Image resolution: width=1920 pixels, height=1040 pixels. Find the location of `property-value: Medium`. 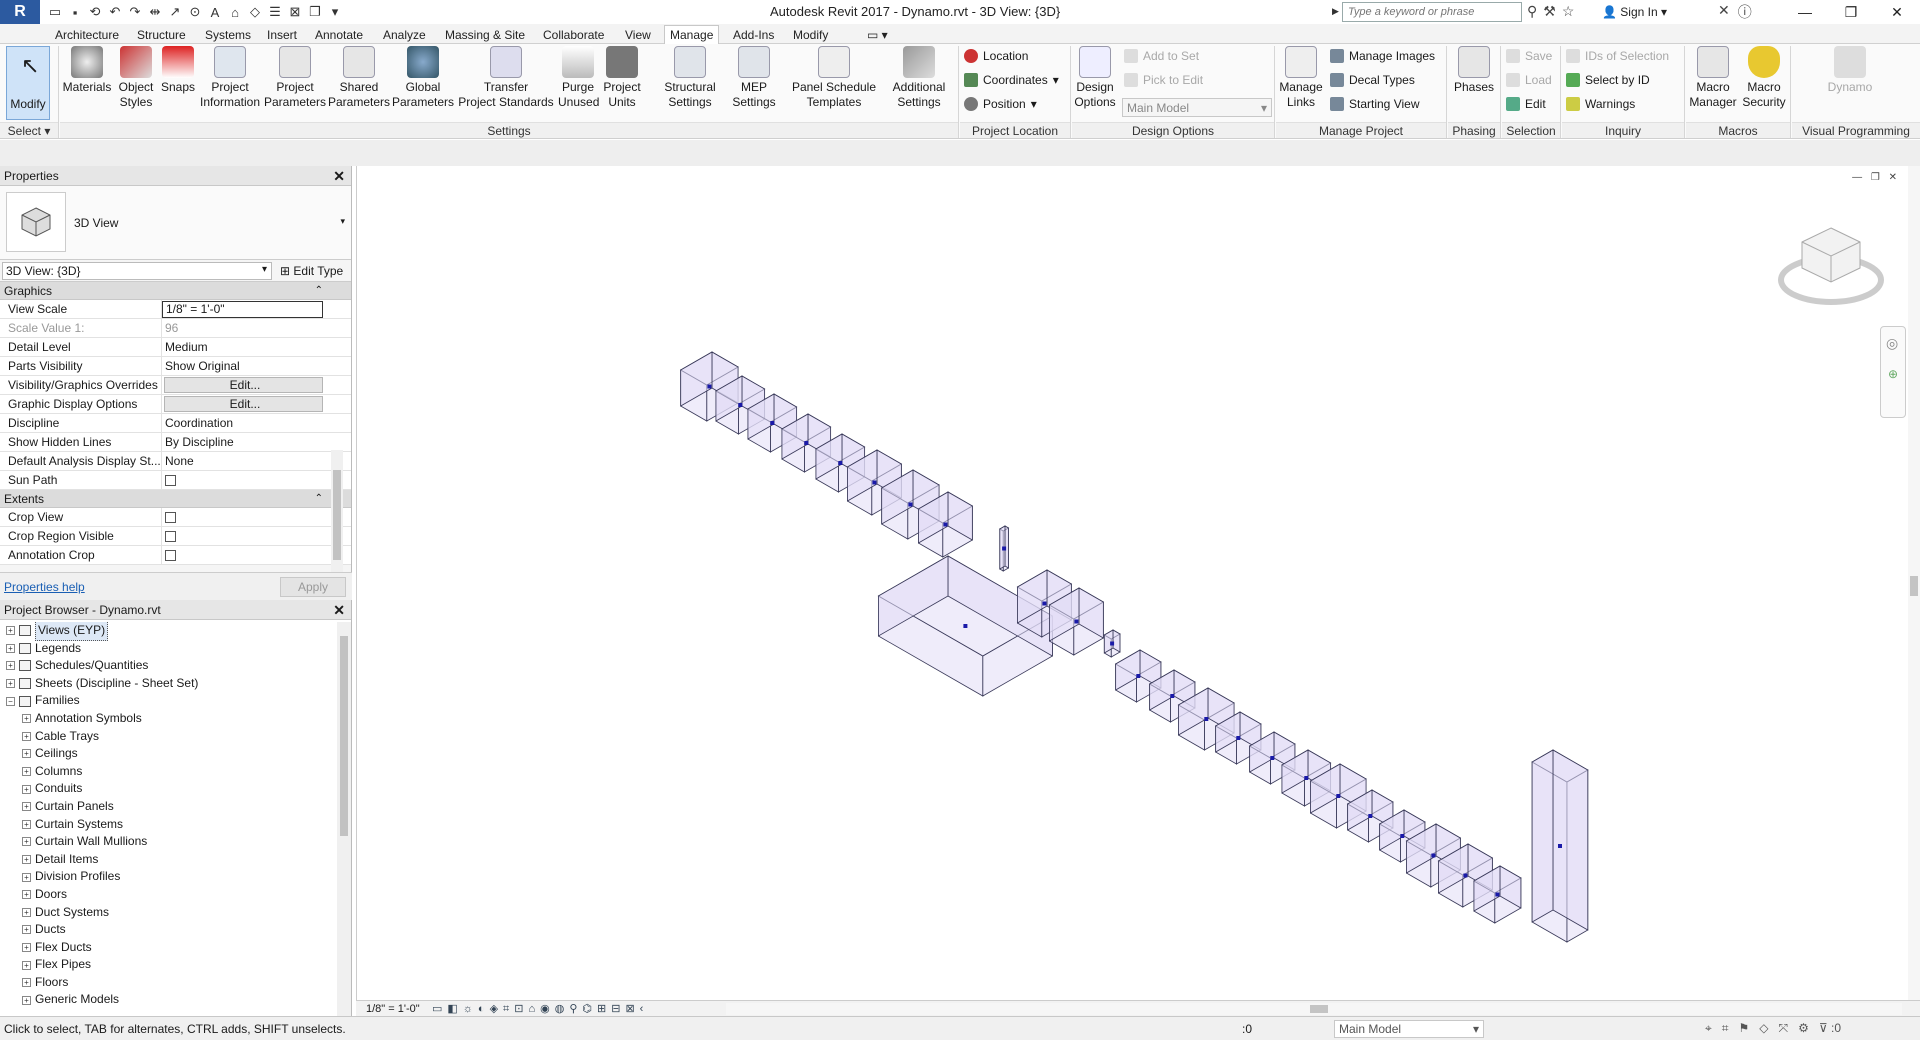

property-value: Medium is located at coordinates (245, 347).